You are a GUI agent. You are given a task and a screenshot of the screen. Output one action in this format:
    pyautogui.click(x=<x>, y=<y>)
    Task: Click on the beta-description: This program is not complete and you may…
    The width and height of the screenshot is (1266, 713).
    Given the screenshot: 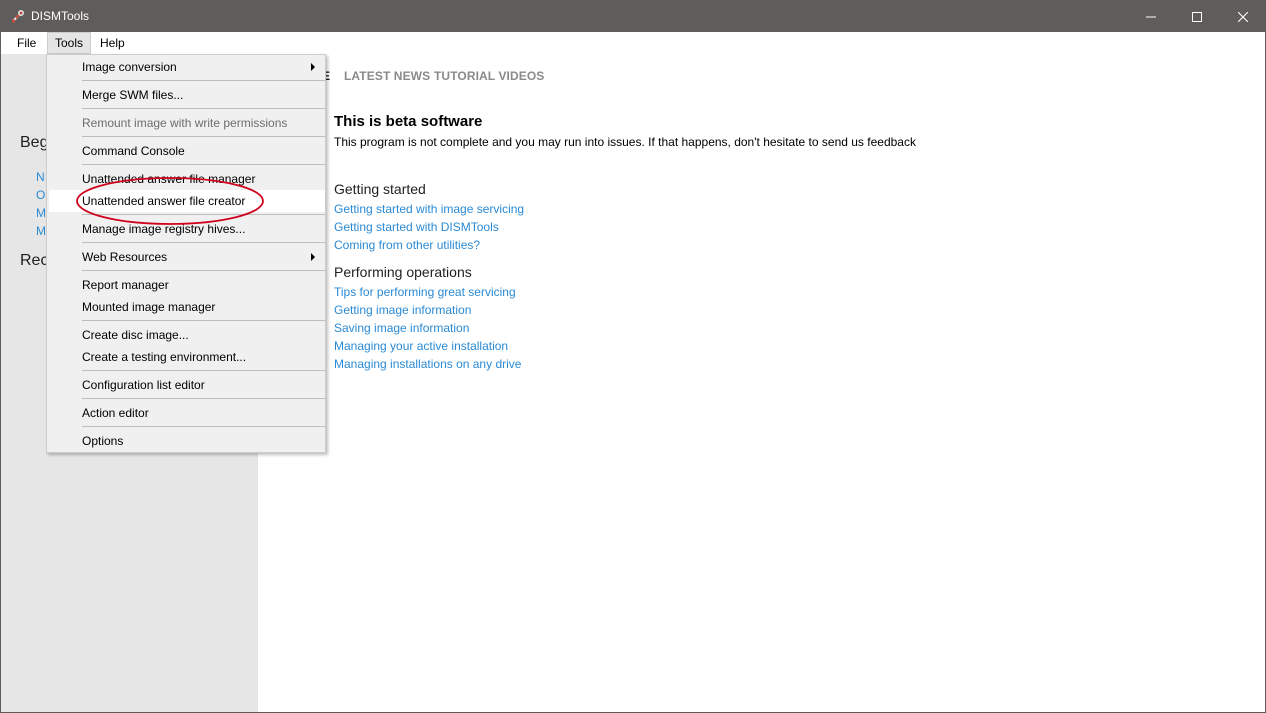 What is the action you would take?
    pyautogui.click(x=625, y=142)
    